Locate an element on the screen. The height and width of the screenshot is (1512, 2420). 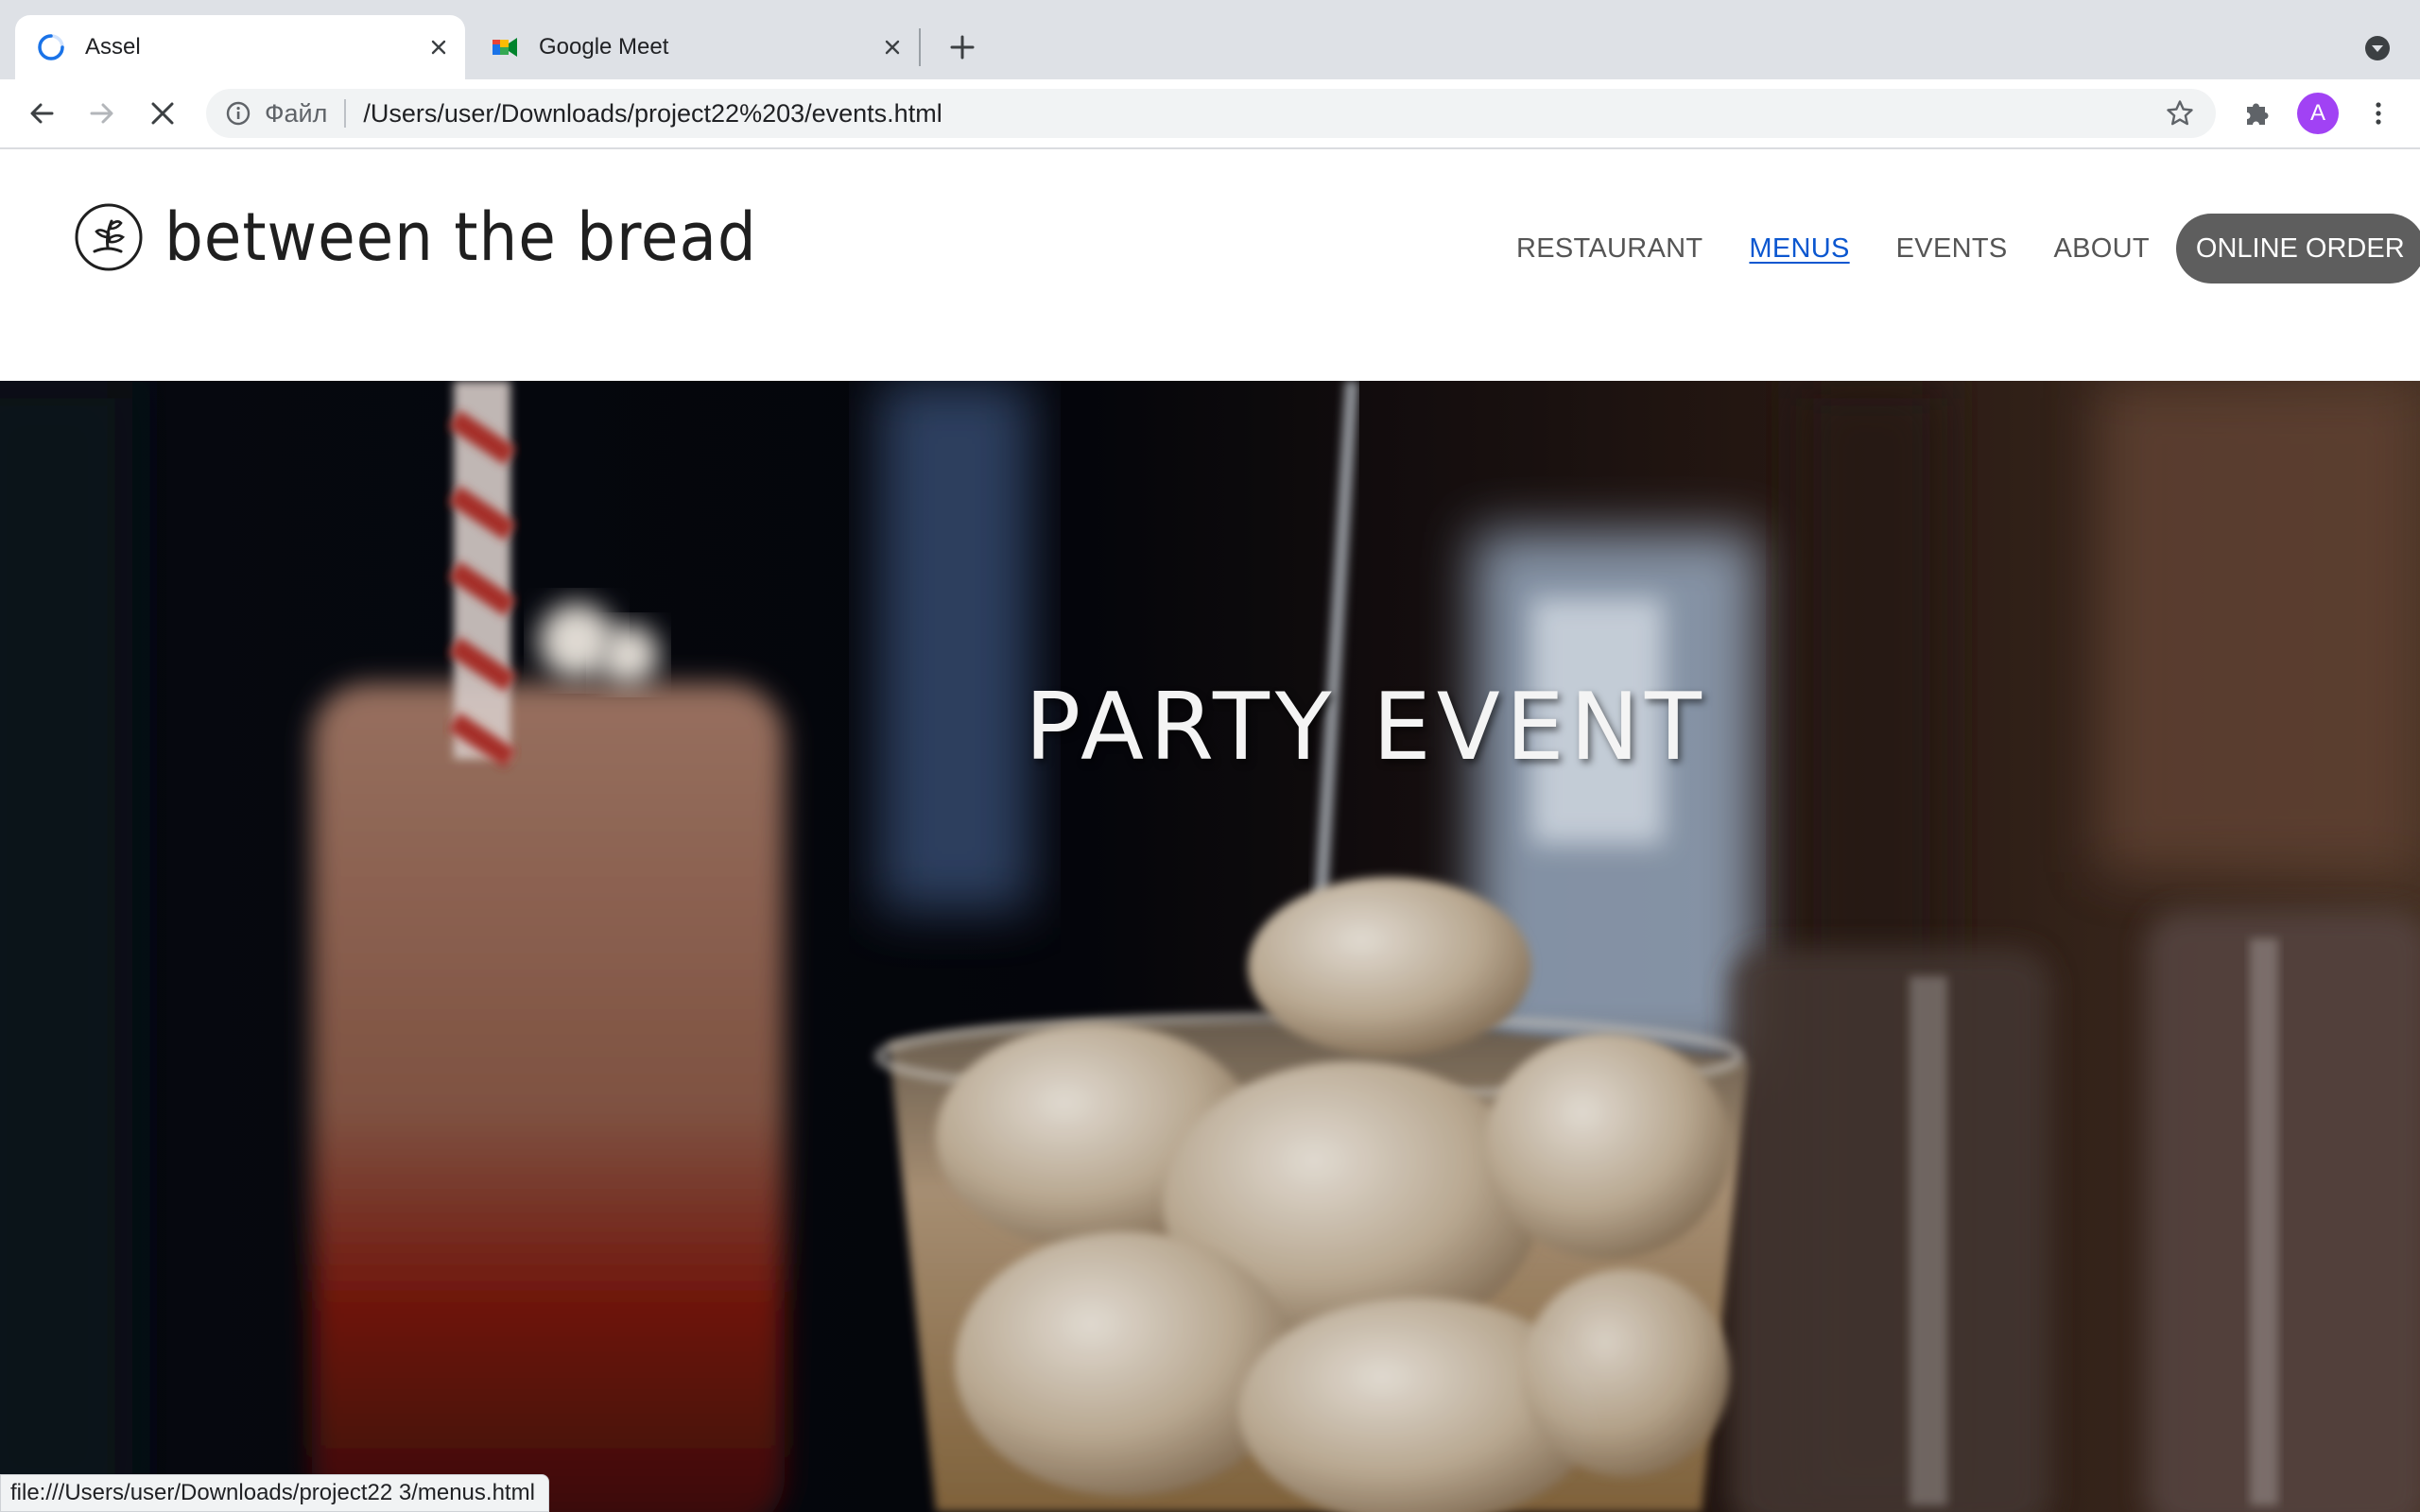
site-logo: between the bread is located at coordinates (441, 237).